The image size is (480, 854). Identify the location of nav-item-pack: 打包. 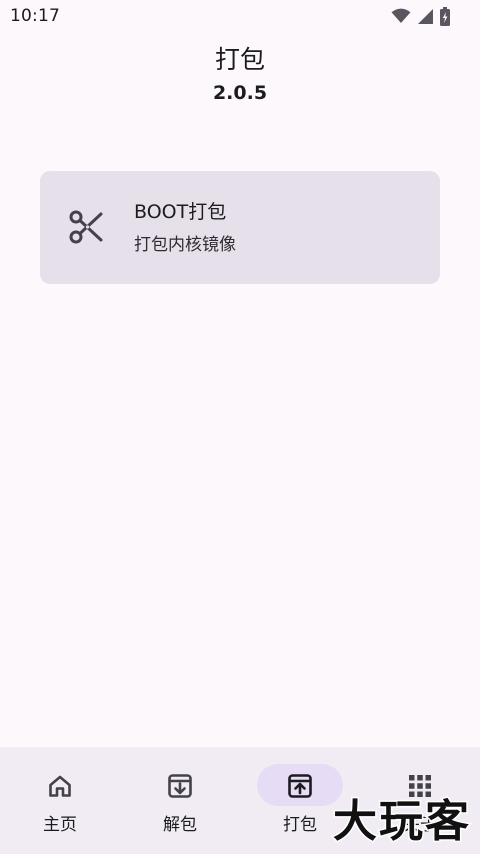
(300, 800).